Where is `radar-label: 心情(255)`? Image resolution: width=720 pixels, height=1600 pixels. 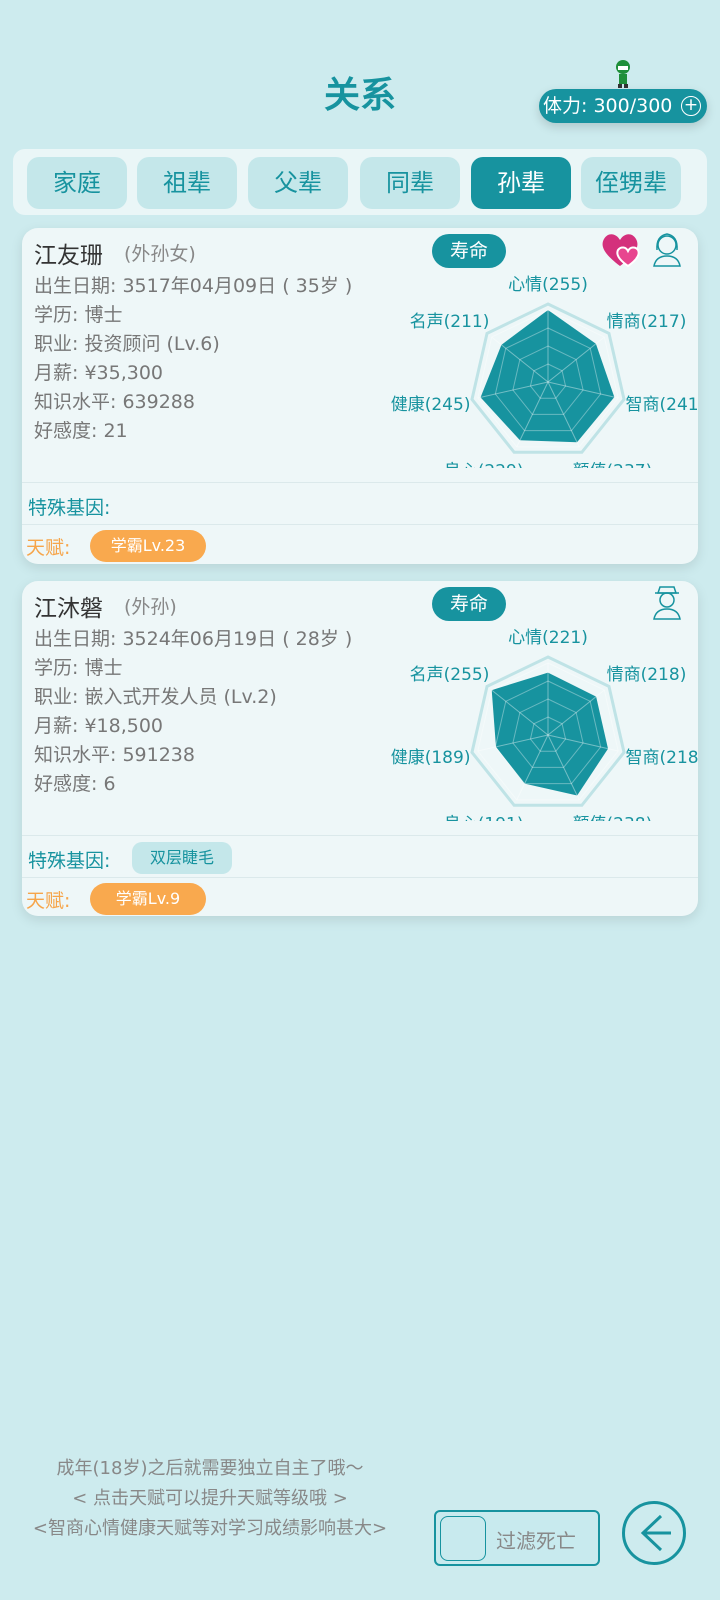 radar-label: 心情(255) is located at coordinates (548, 285).